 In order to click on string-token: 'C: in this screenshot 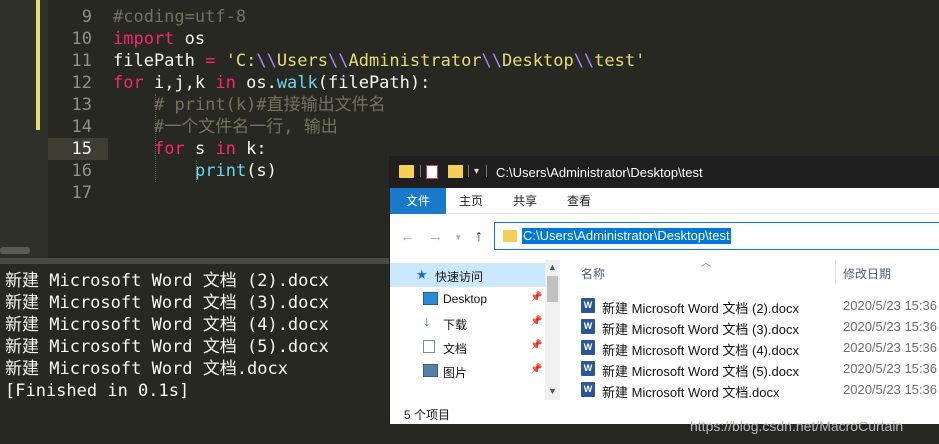, I will do `click(236, 61)`.